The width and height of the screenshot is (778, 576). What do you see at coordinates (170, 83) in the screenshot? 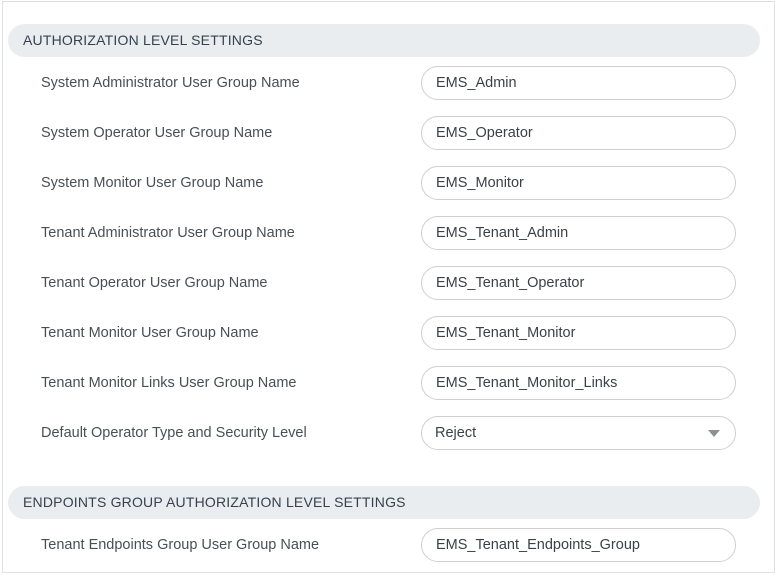
I see `field-label: System Administrator User Group Name` at bounding box center [170, 83].